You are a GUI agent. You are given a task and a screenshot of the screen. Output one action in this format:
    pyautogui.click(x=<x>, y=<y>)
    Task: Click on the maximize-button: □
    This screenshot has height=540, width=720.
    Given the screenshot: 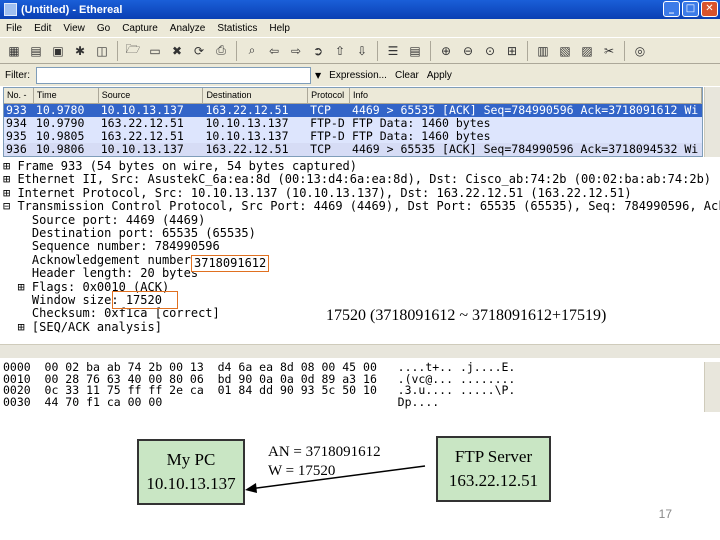 What is the action you would take?
    pyautogui.click(x=690, y=9)
    